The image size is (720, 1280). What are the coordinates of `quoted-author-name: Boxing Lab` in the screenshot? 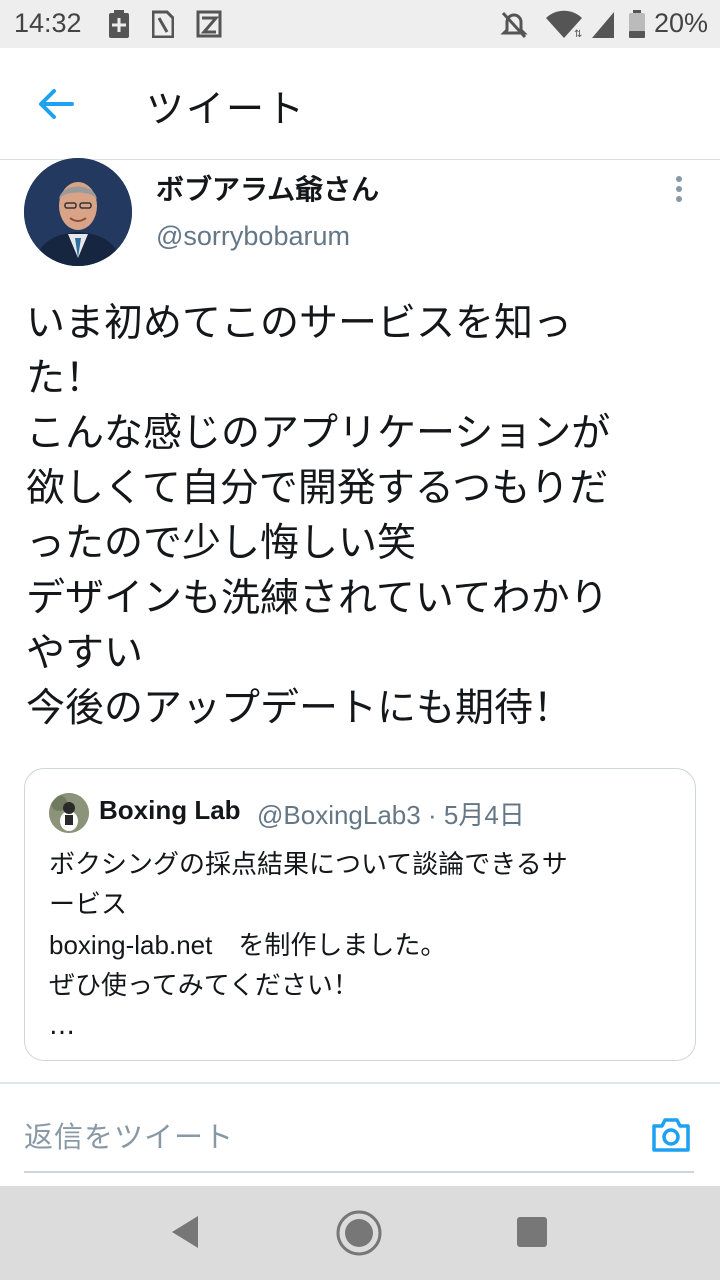 It's located at (170, 810).